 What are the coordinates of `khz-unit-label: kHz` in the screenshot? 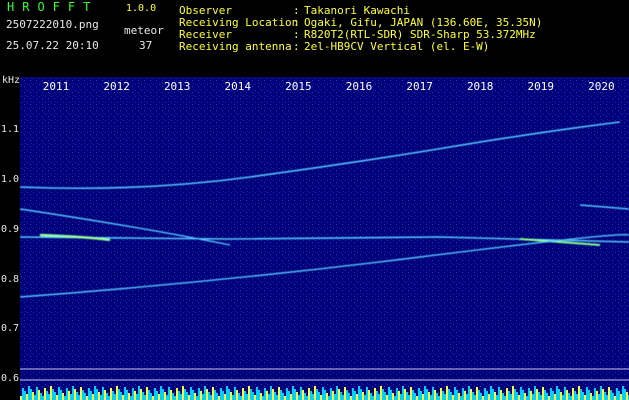 It's located at (11, 80).